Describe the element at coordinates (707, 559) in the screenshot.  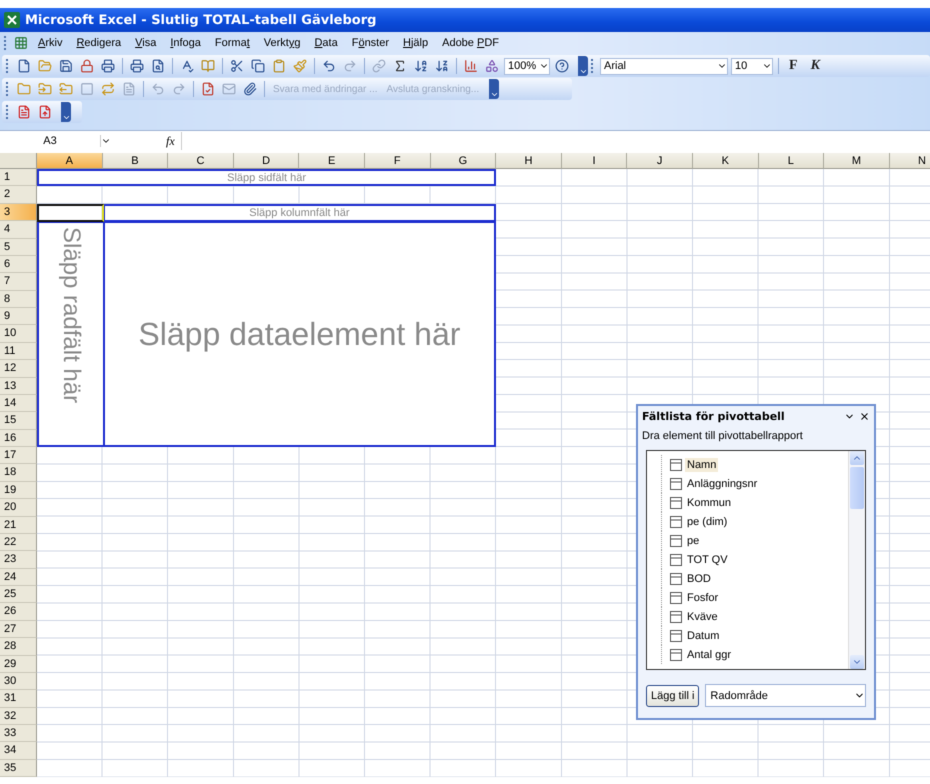
I see `field-item: TOT QV` at that location.